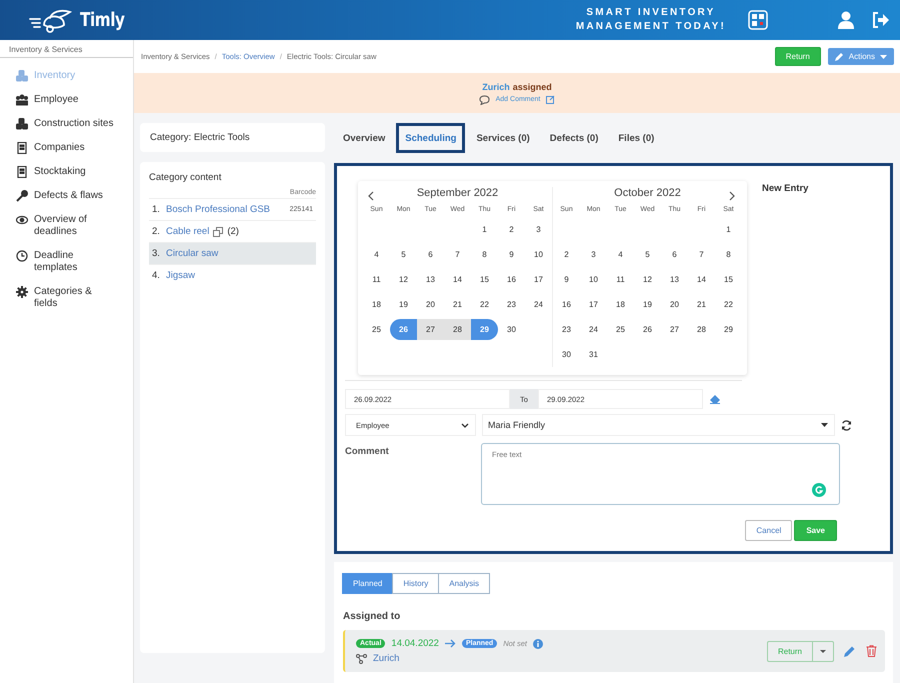 The image size is (900, 683). What do you see at coordinates (846, 425) in the screenshot?
I see `refresh-icon` at bounding box center [846, 425].